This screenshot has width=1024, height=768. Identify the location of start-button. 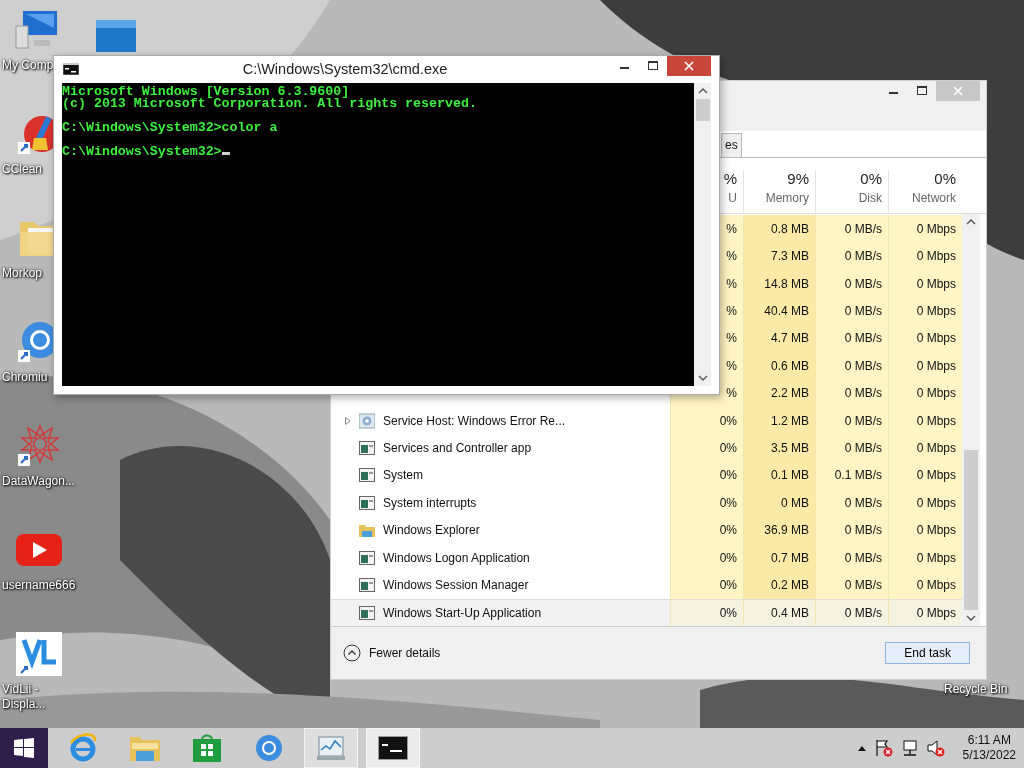
(24, 748).